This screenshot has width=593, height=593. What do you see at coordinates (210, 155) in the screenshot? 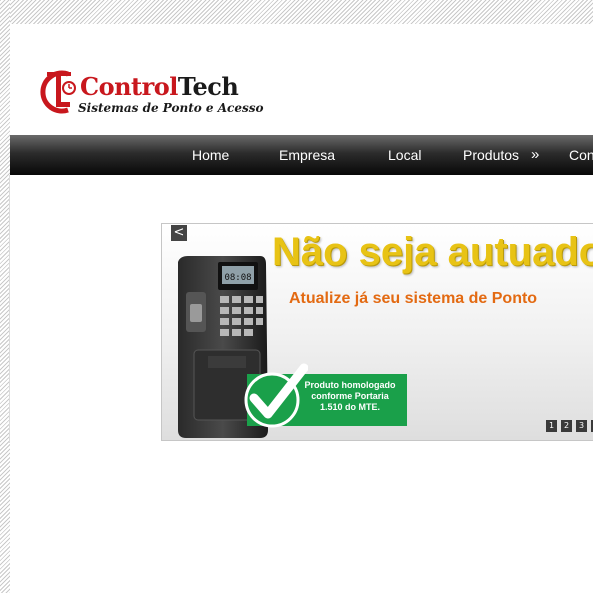
I see `nav-item-home: Home` at bounding box center [210, 155].